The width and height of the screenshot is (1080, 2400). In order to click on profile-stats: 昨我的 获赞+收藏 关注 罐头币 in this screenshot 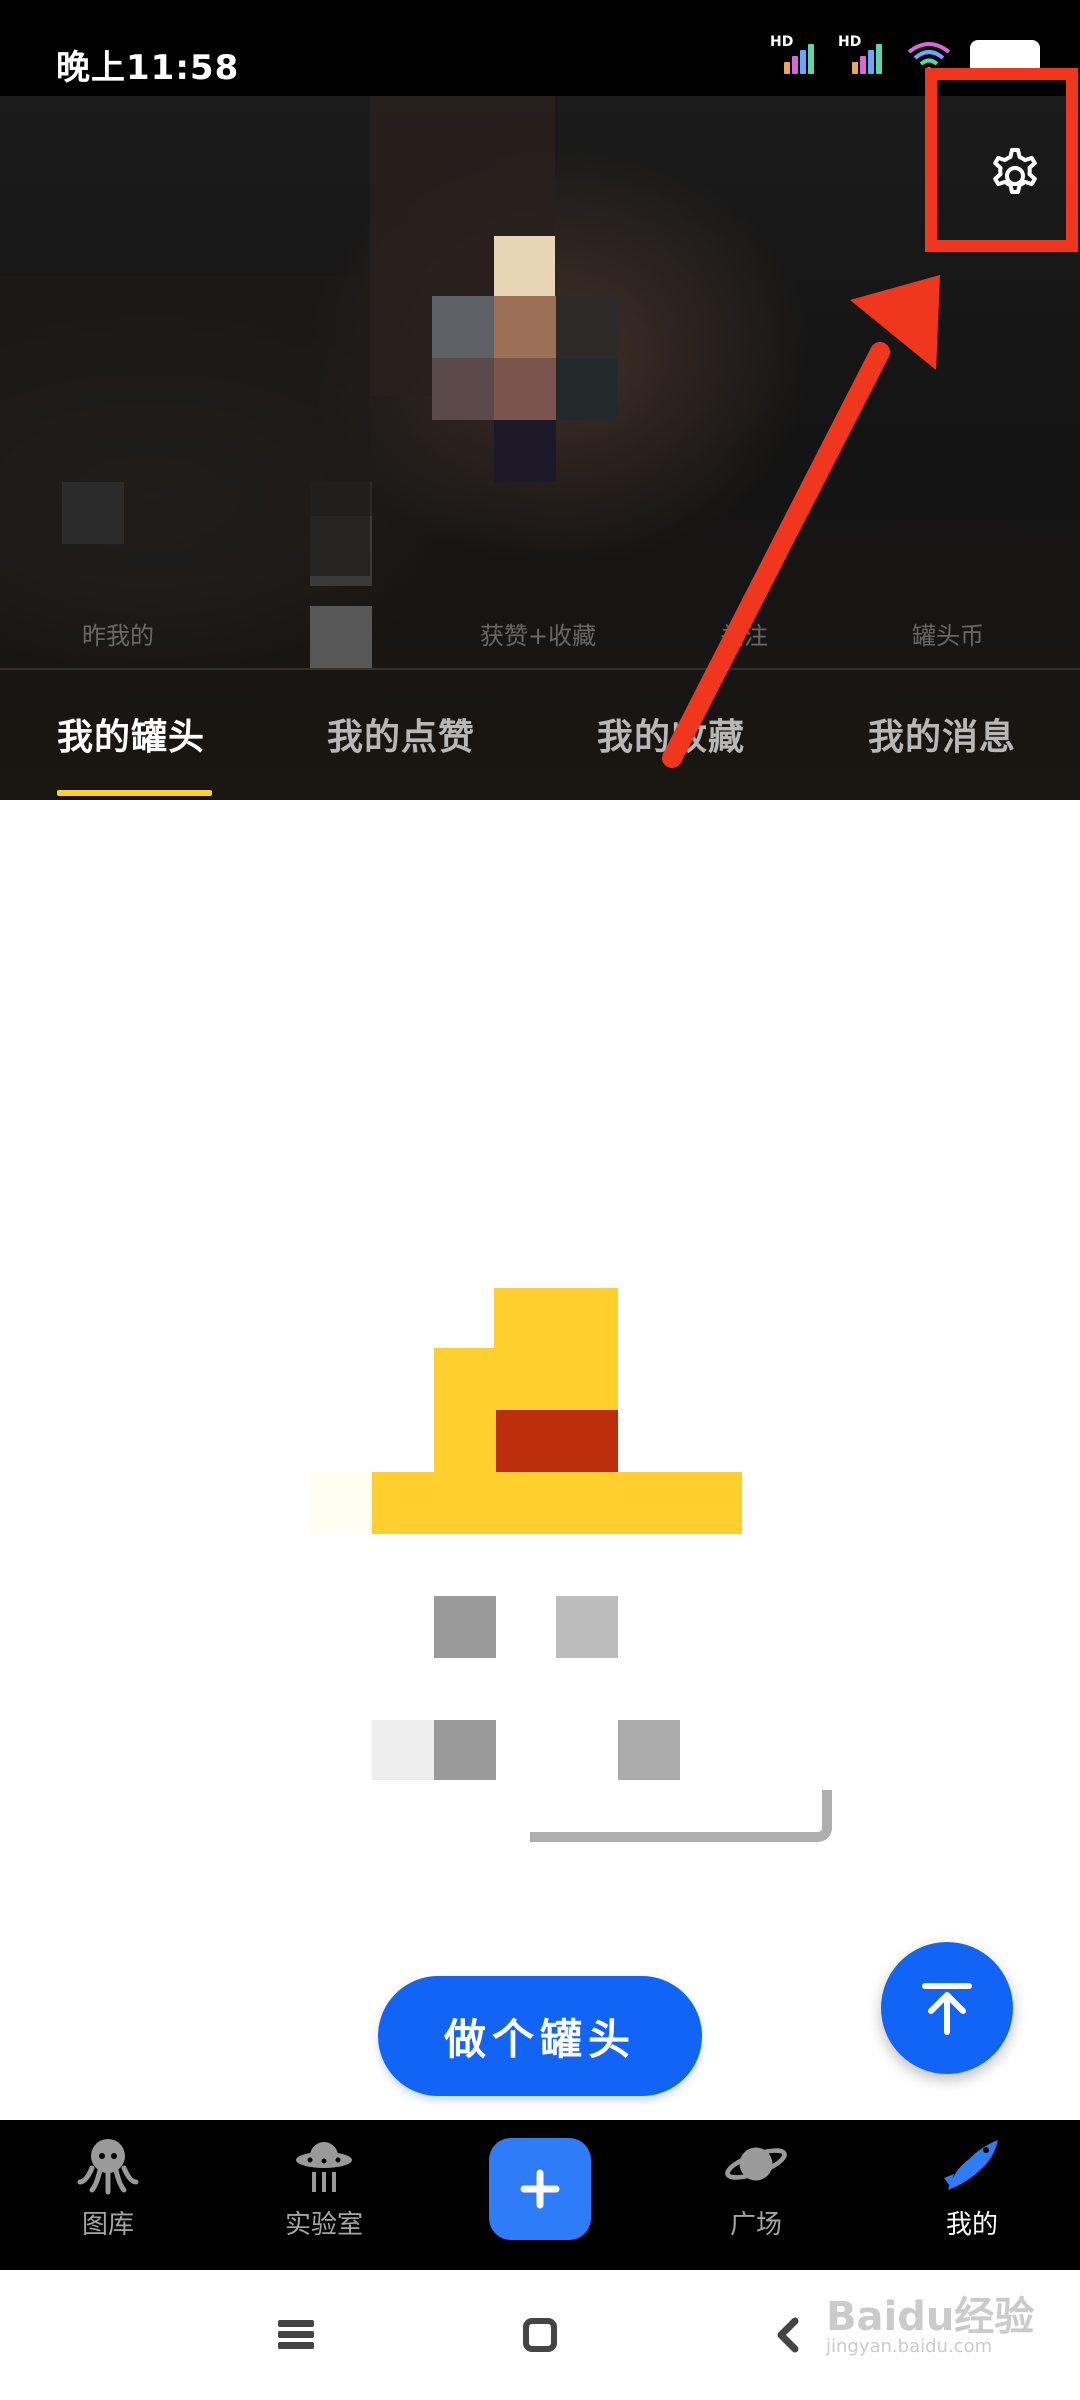, I will do `click(540, 631)`.